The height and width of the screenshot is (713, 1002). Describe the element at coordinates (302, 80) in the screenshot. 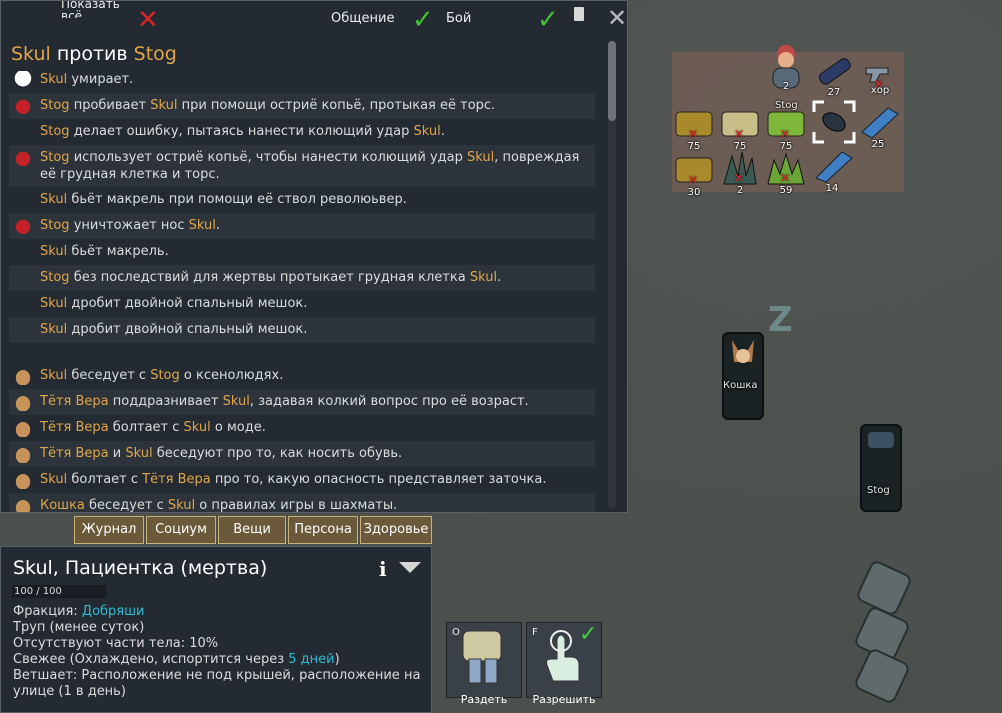

I see `log-entry: Skul умирает.` at that location.